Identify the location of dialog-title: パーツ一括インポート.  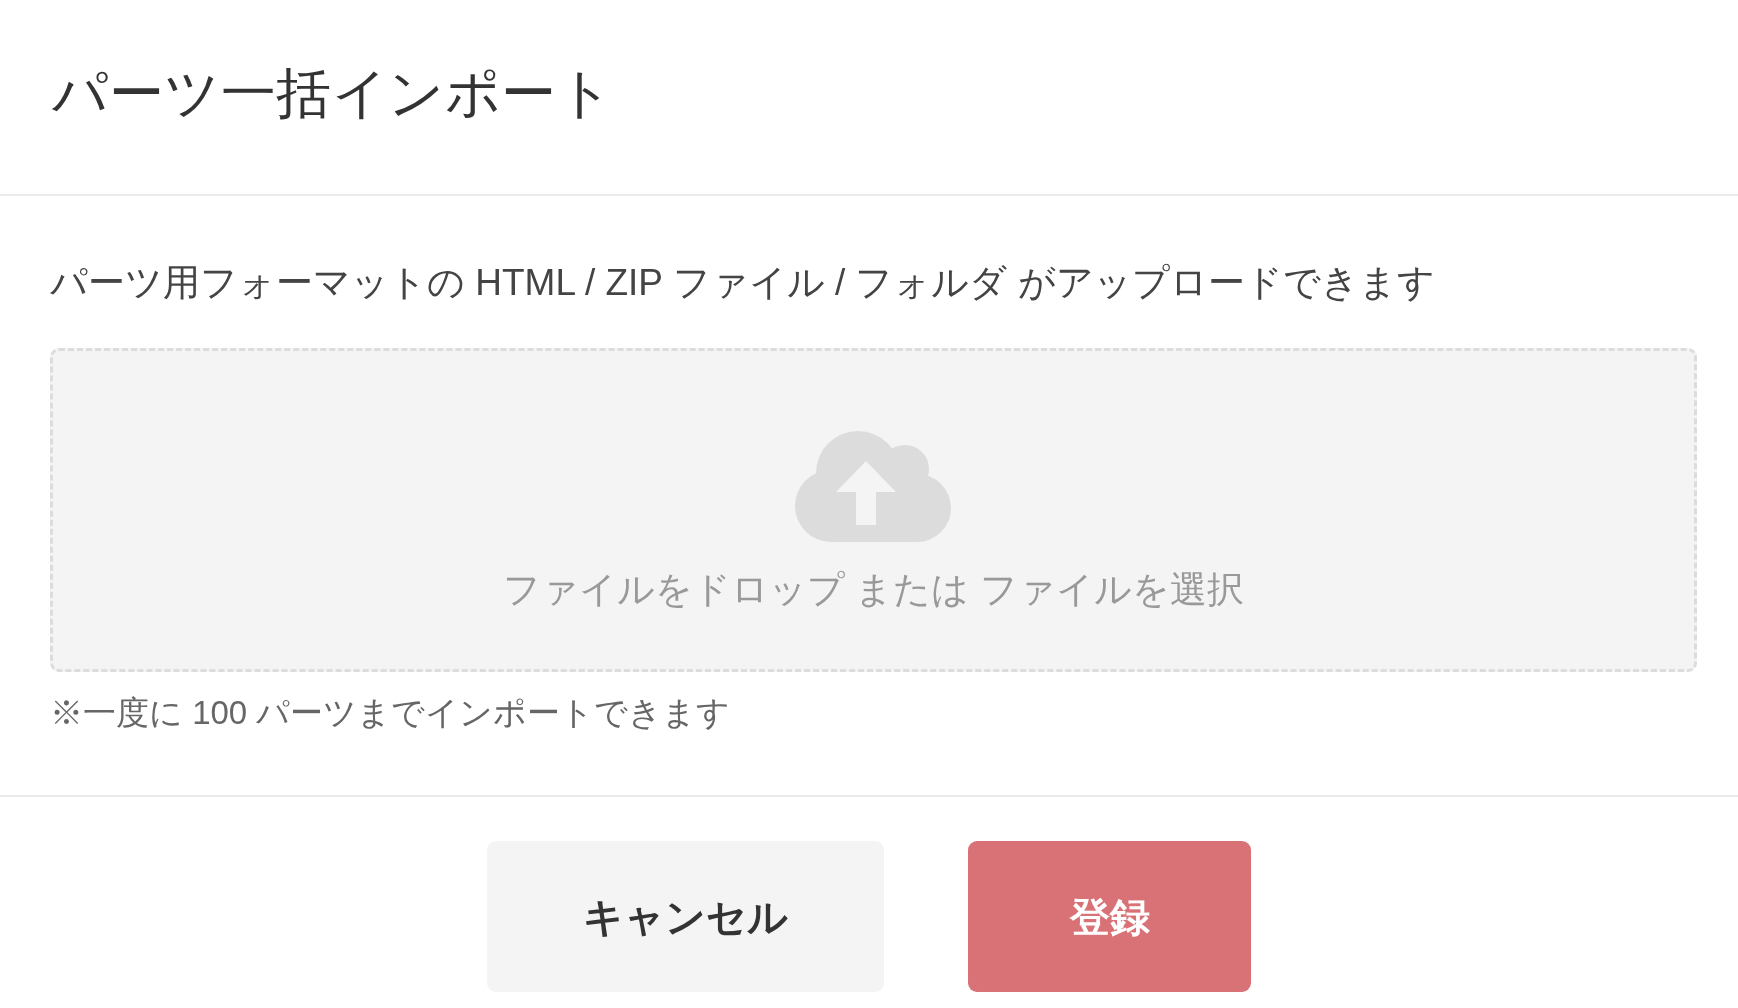
(332, 93).